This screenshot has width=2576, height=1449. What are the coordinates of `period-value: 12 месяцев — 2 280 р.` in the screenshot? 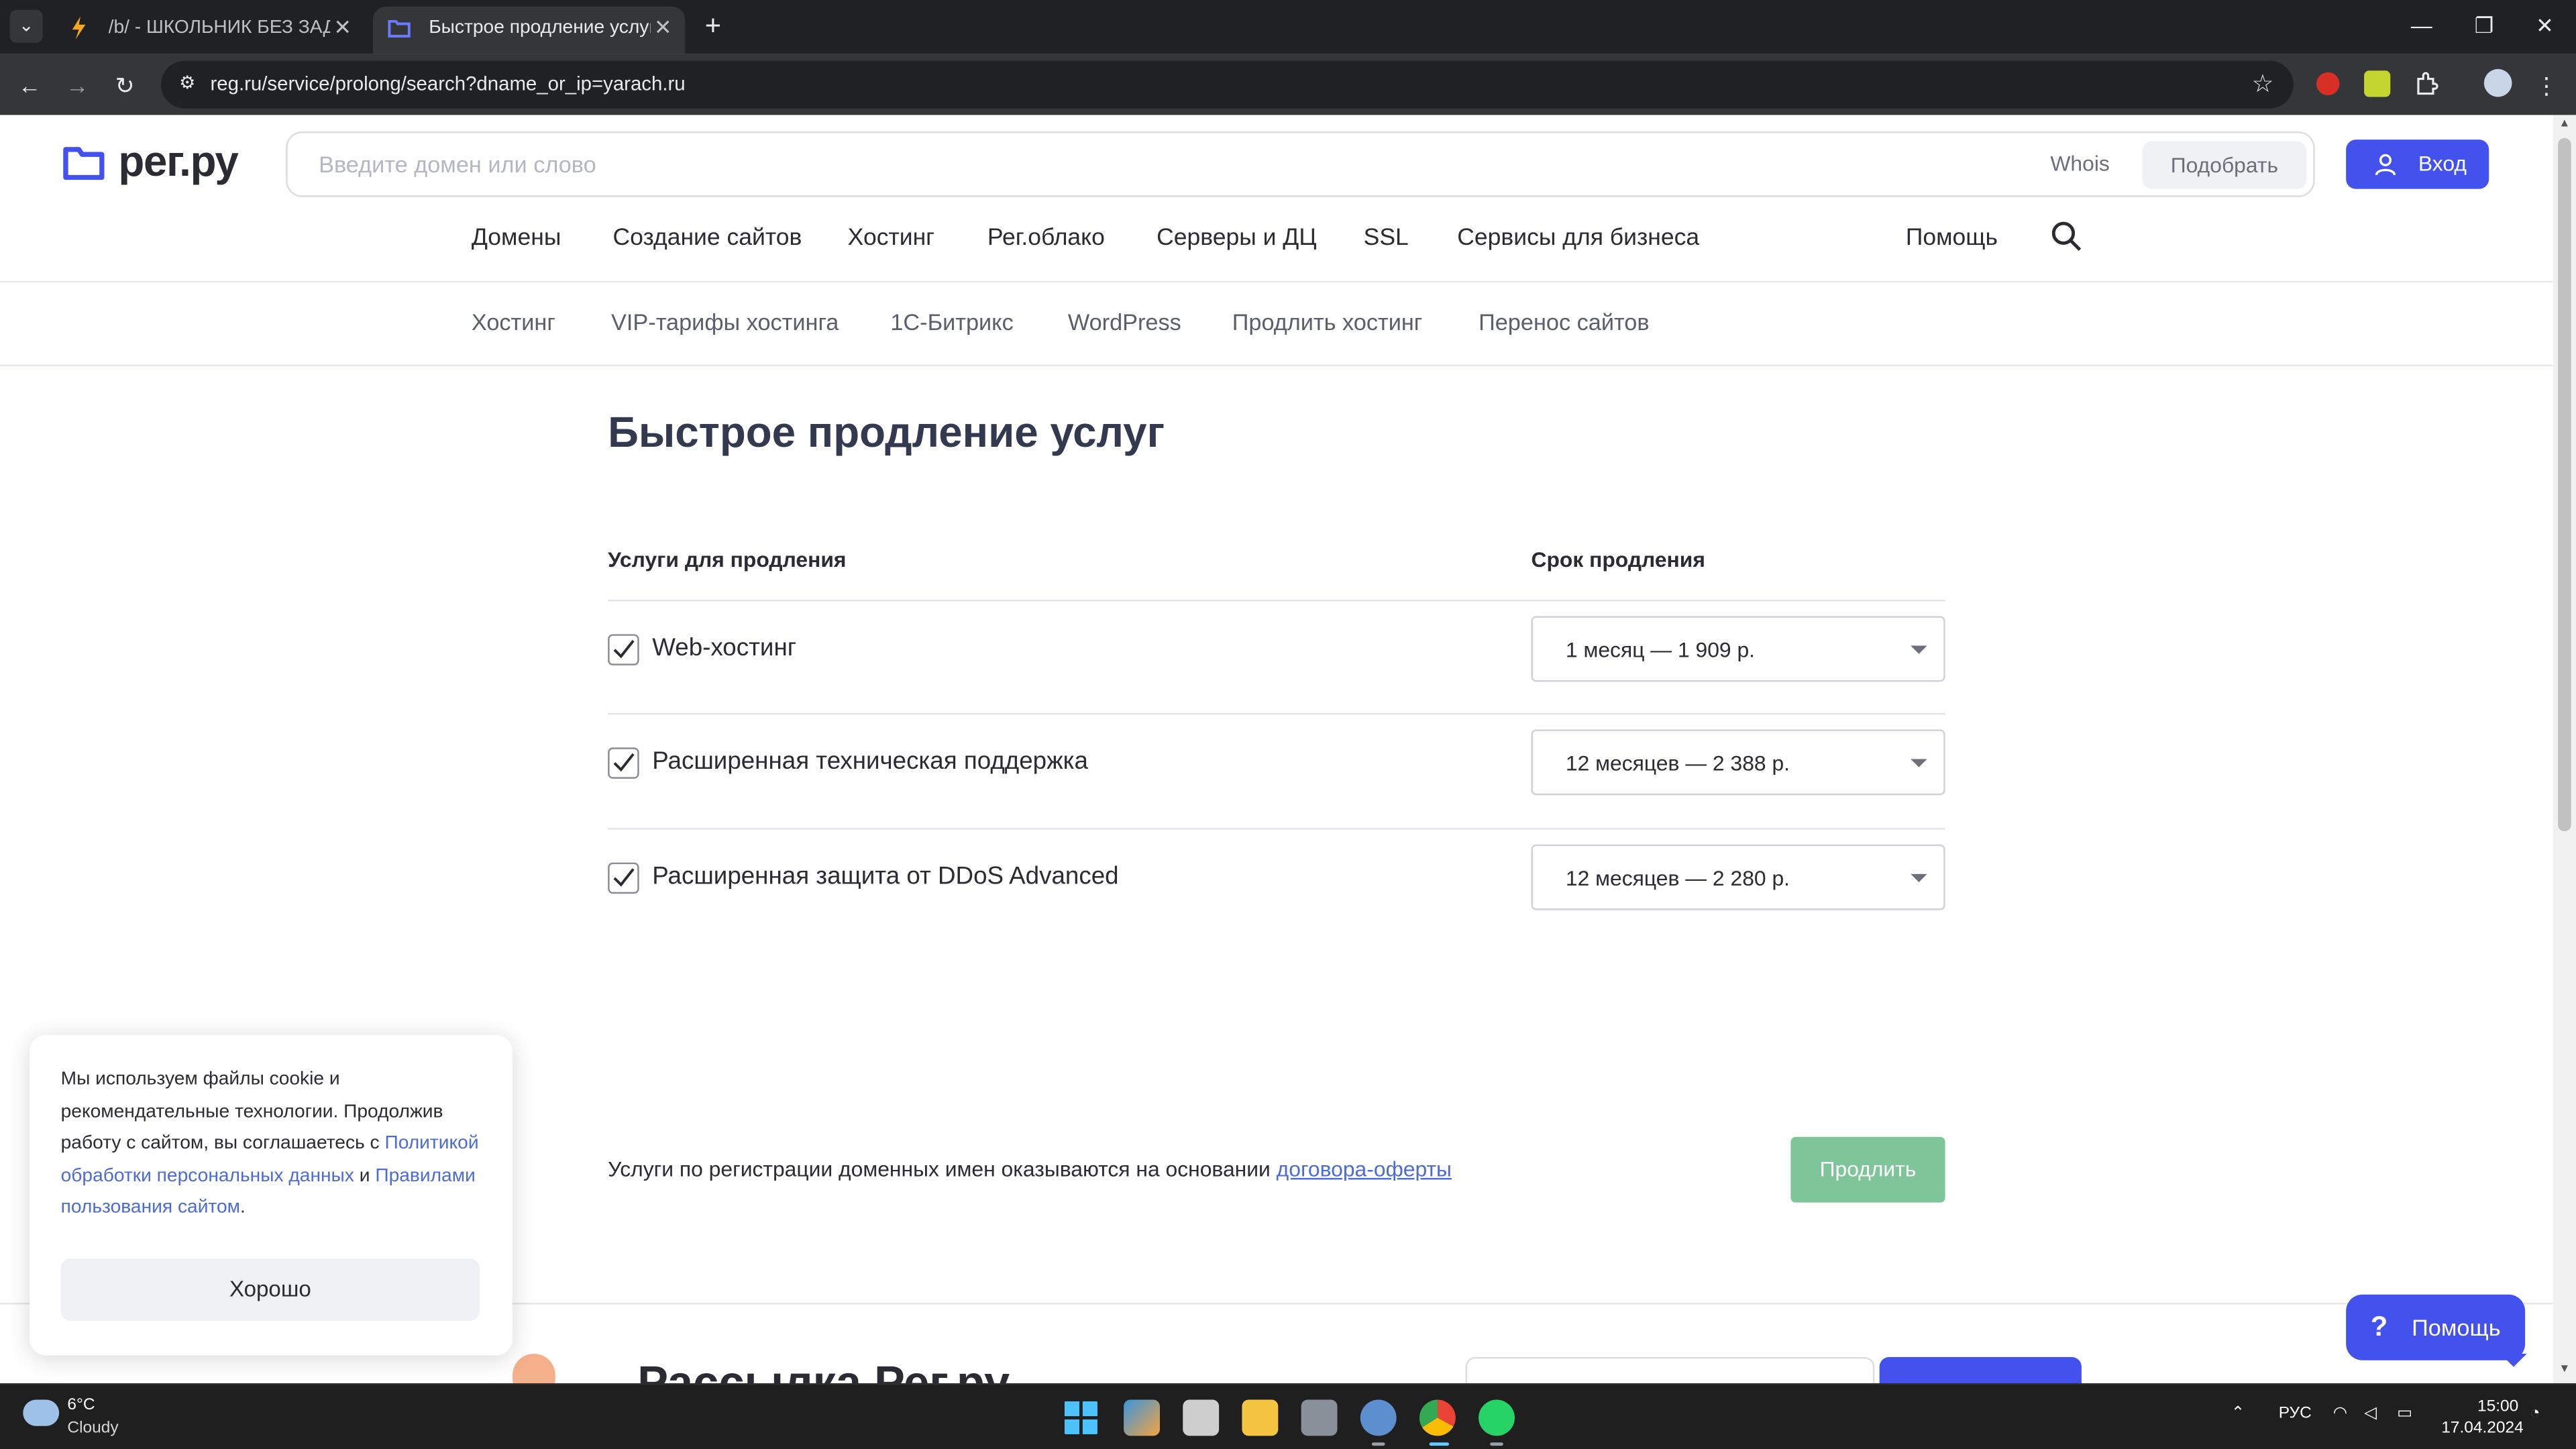 It's located at (1677, 878).